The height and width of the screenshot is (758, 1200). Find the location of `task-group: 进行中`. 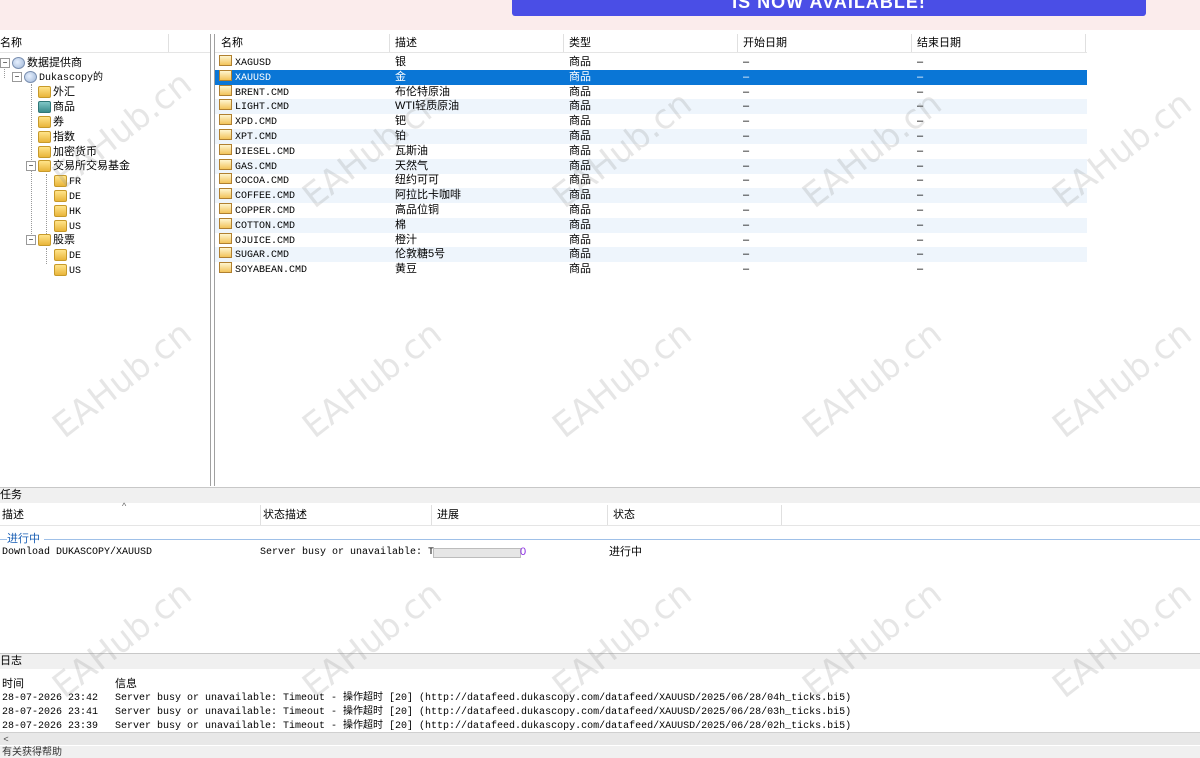

task-group: 进行中 is located at coordinates (600, 539).